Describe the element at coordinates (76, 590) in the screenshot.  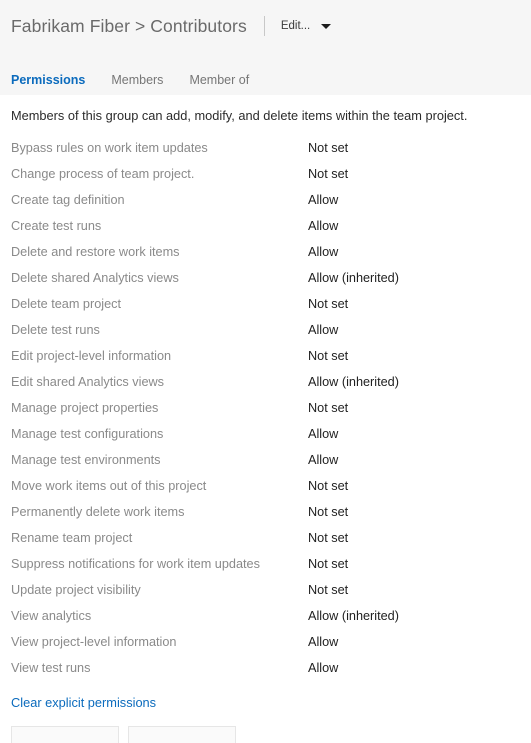
I see `permission-name: Update project visibility` at that location.